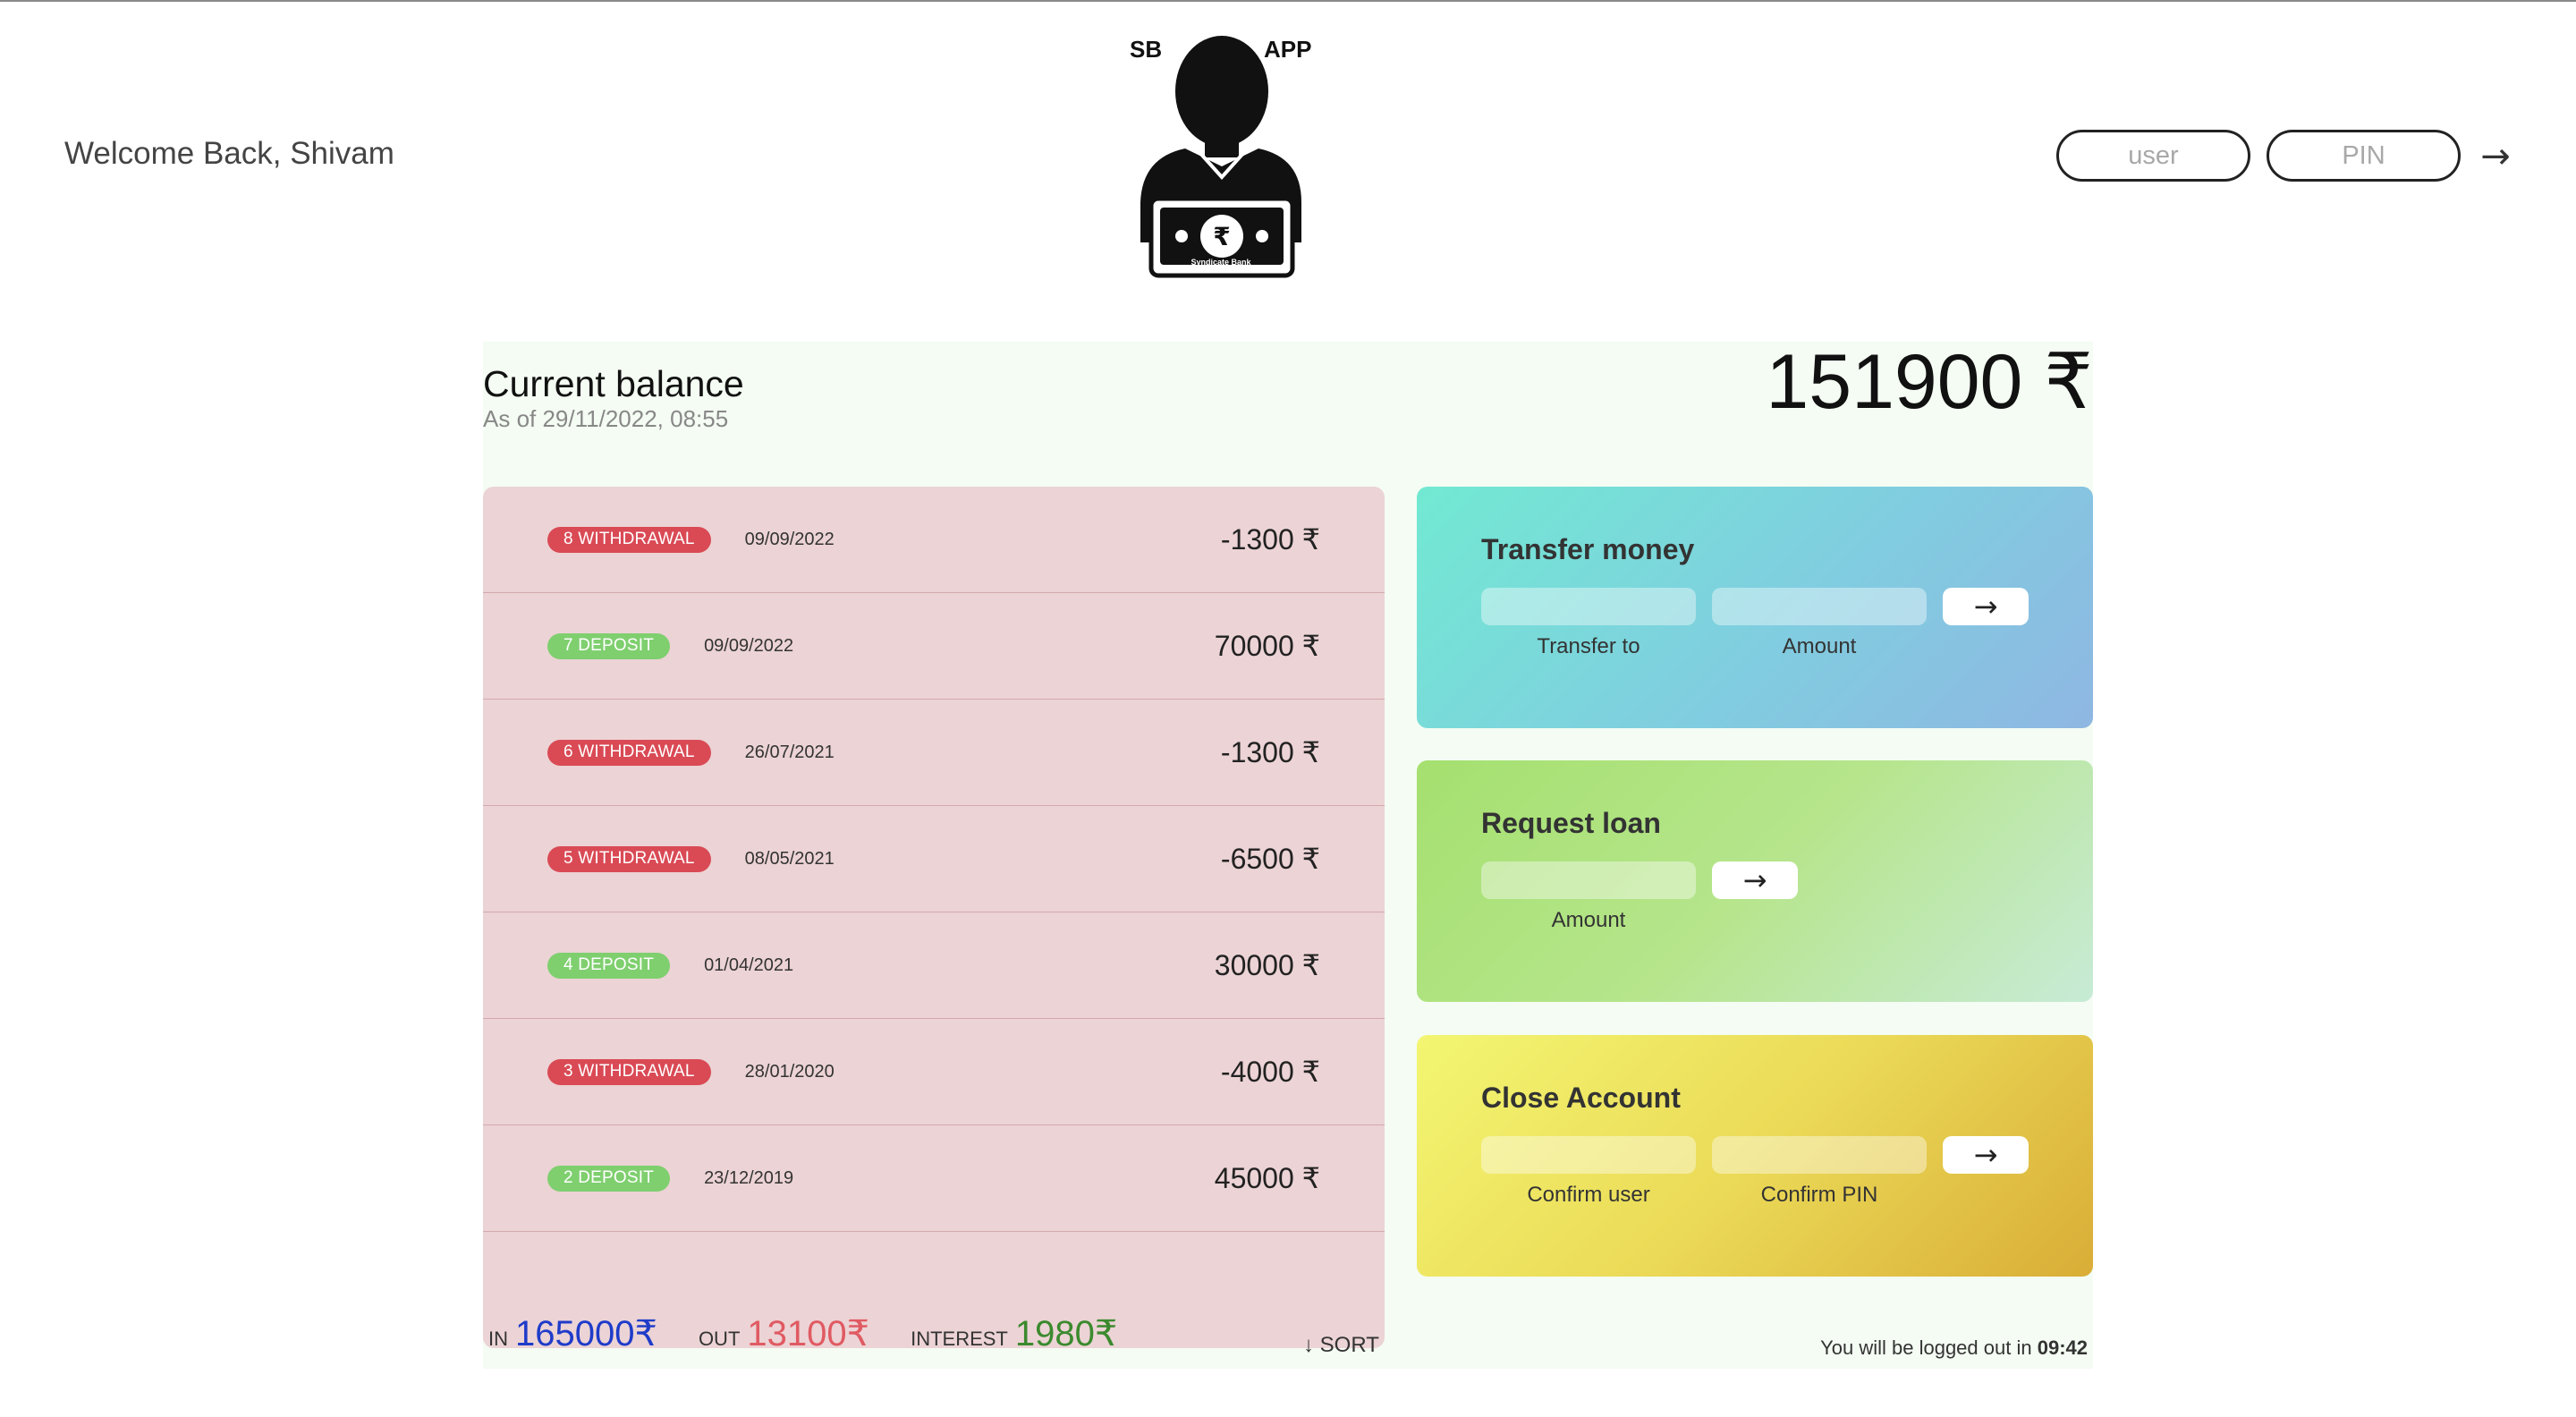 This screenshot has width=2576, height=1417. I want to click on loan-title: Request loan, so click(1571, 823).